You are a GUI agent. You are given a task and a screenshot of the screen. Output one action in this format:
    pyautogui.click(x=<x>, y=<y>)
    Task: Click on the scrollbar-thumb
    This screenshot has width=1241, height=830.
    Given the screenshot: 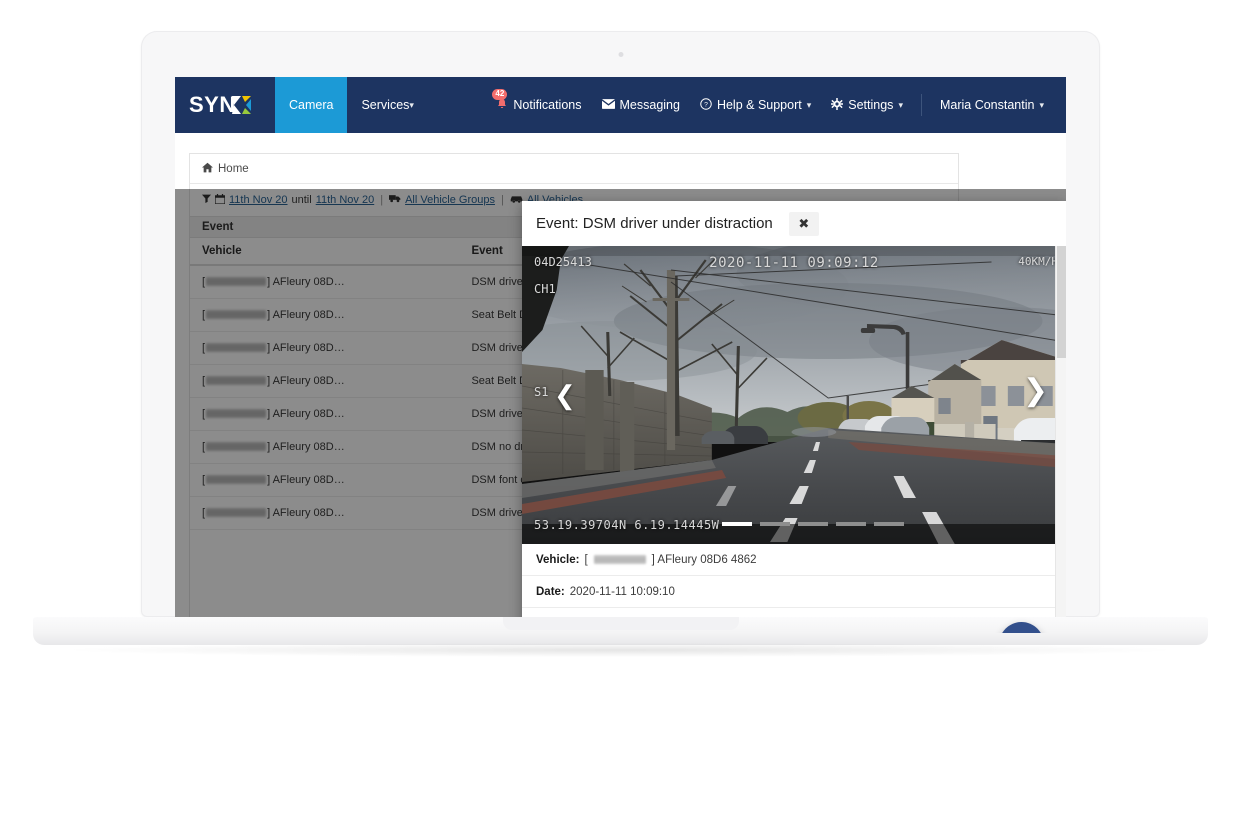 What is the action you would take?
    pyautogui.click(x=1061, y=302)
    